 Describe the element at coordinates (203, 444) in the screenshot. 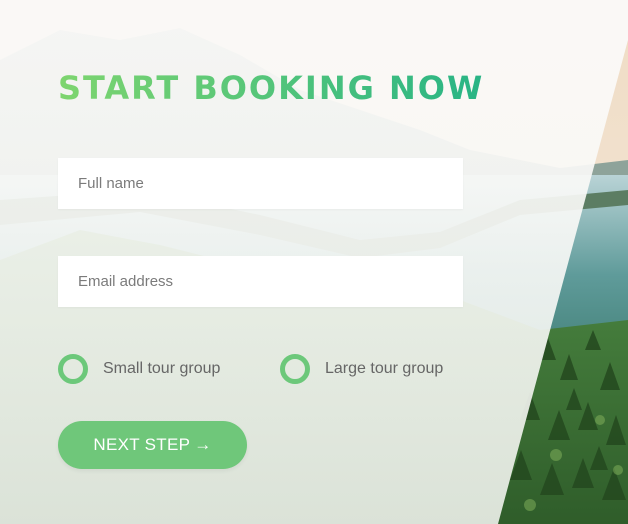

I see `arrow-right-icon: →` at that location.